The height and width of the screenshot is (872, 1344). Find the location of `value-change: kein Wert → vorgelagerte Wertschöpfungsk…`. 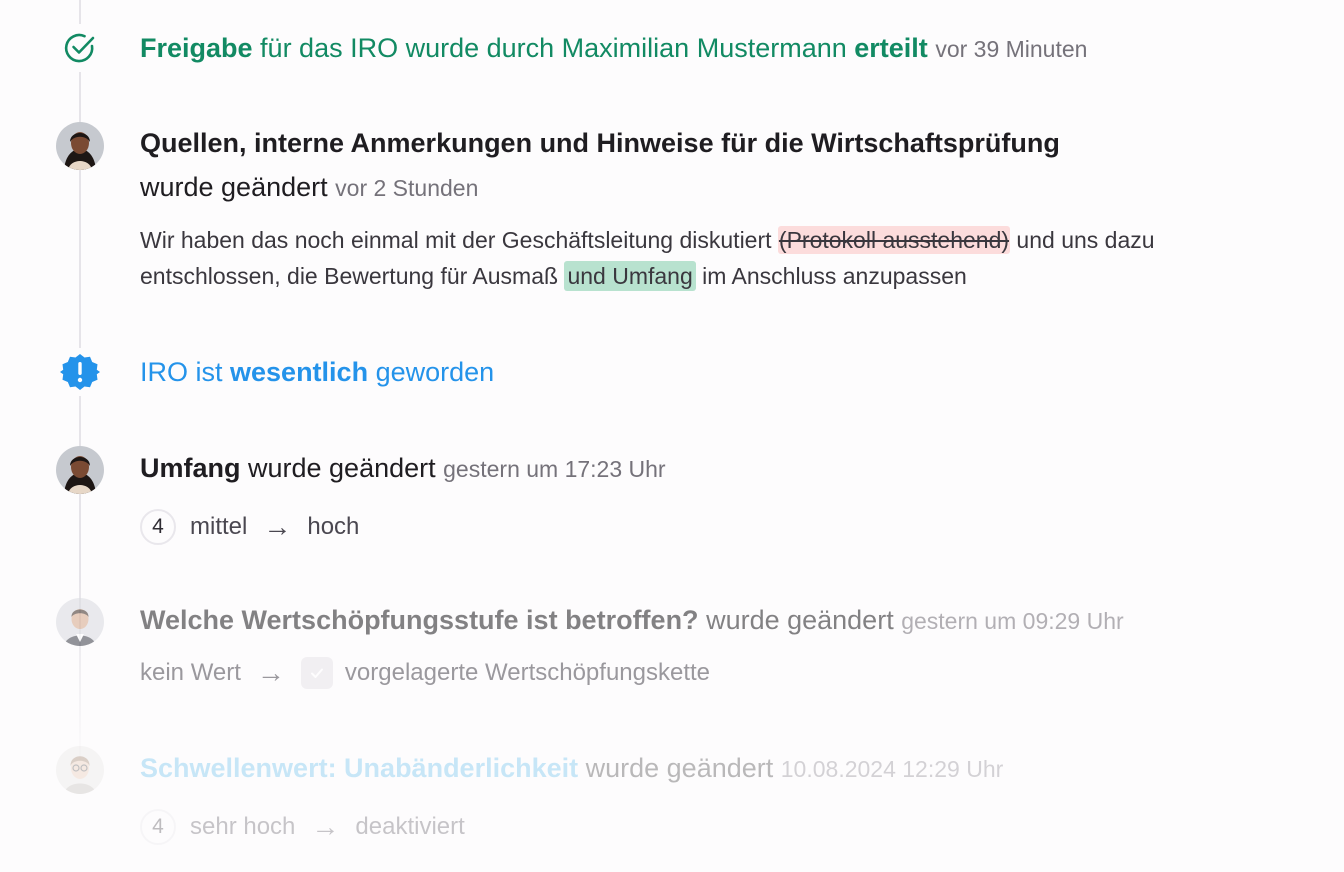

value-change: kein Wert → vorgelagerte Wertschöpfungsk… is located at coordinates (722, 673).